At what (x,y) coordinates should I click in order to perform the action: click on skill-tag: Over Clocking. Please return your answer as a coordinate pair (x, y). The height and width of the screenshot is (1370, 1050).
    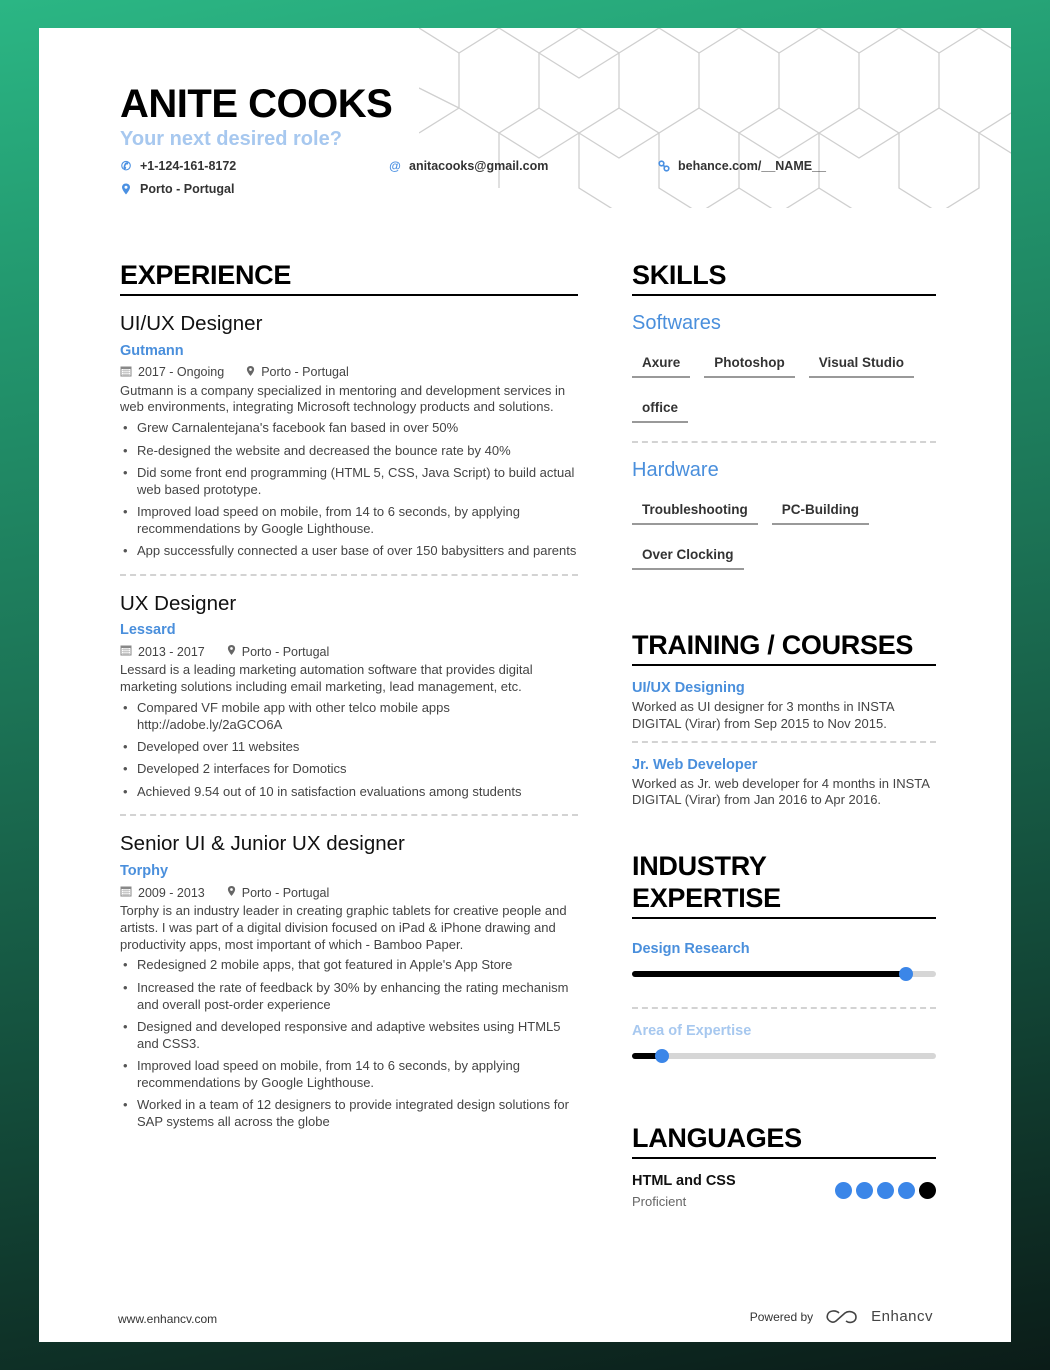
    Looking at the image, I should click on (688, 555).